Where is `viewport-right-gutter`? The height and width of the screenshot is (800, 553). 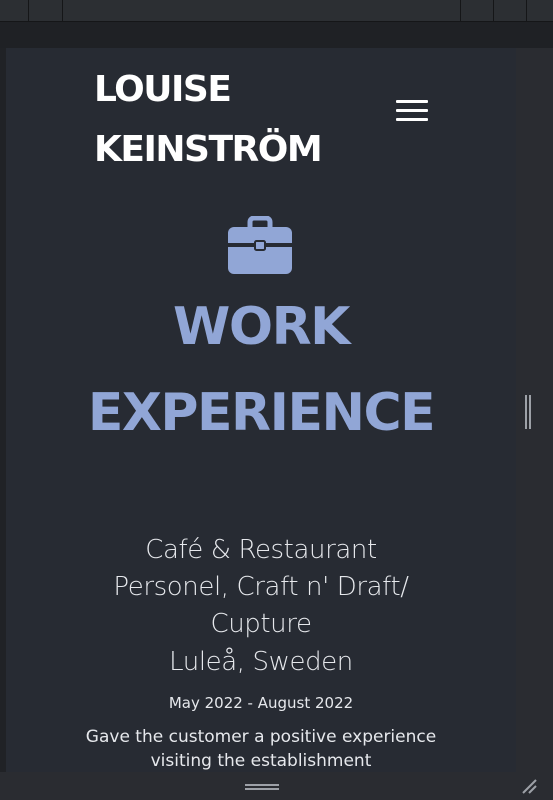 viewport-right-gutter is located at coordinates (534, 410).